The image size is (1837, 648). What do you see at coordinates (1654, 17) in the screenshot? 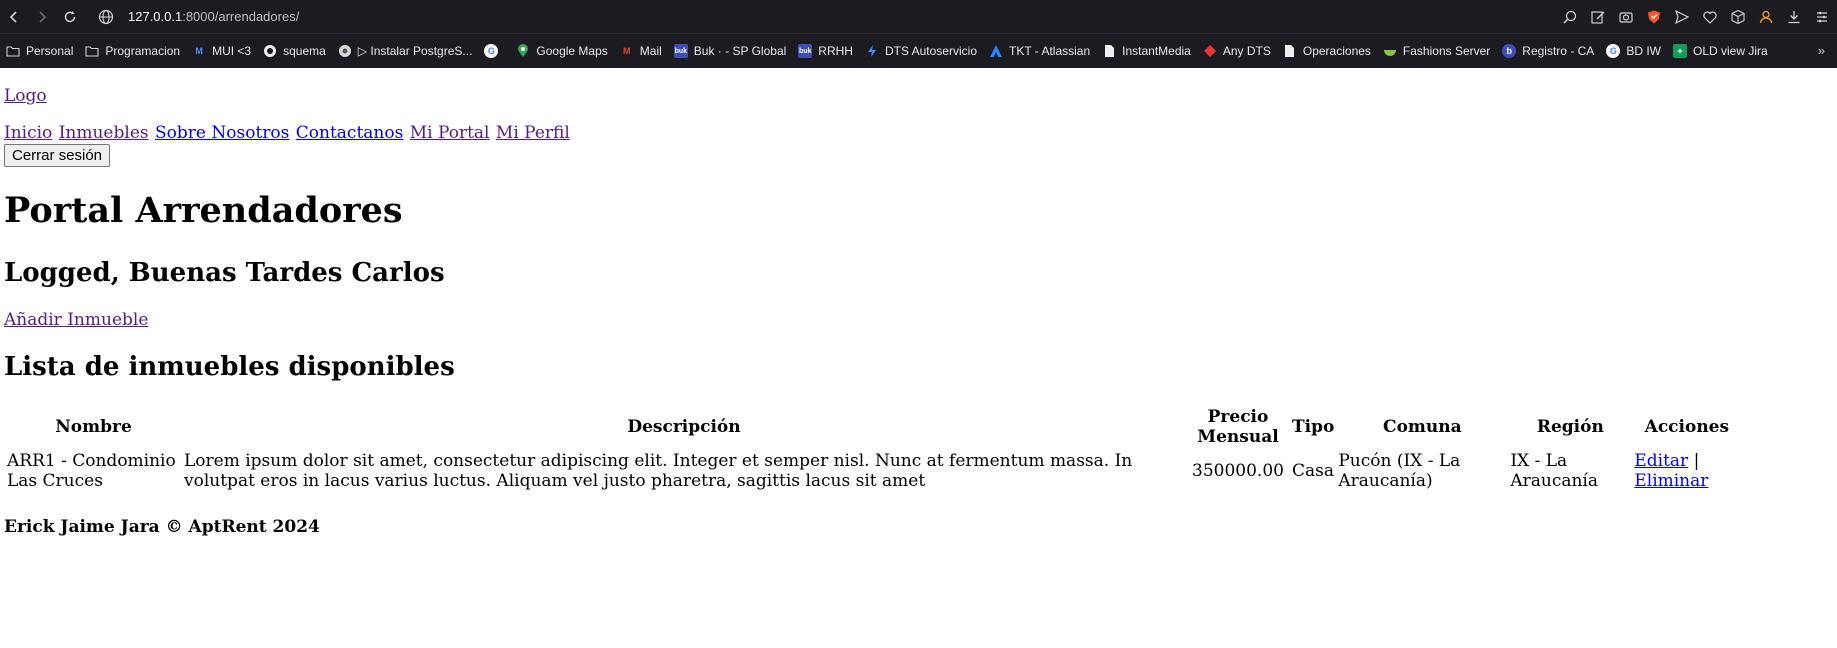
I see `shield-icon` at bounding box center [1654, 17].